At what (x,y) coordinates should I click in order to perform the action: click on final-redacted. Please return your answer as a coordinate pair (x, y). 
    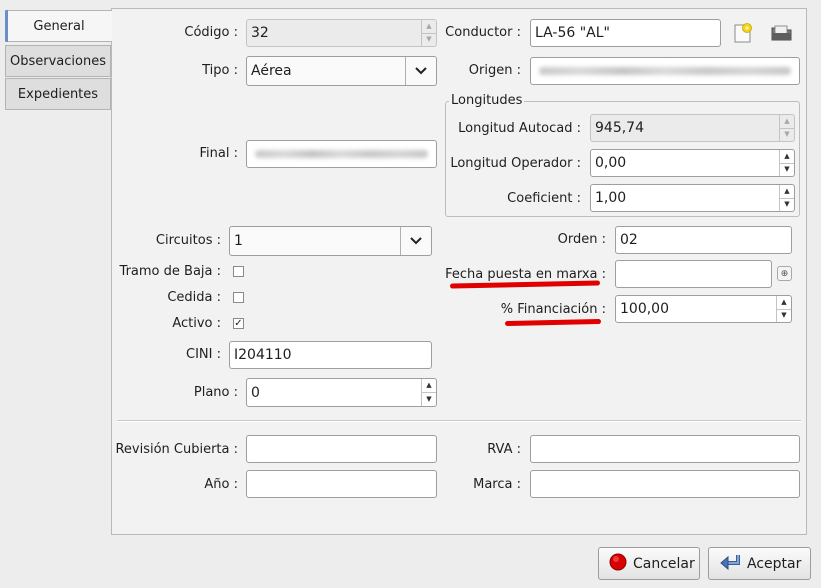
    Looking at the image, I should click on (341, 154).